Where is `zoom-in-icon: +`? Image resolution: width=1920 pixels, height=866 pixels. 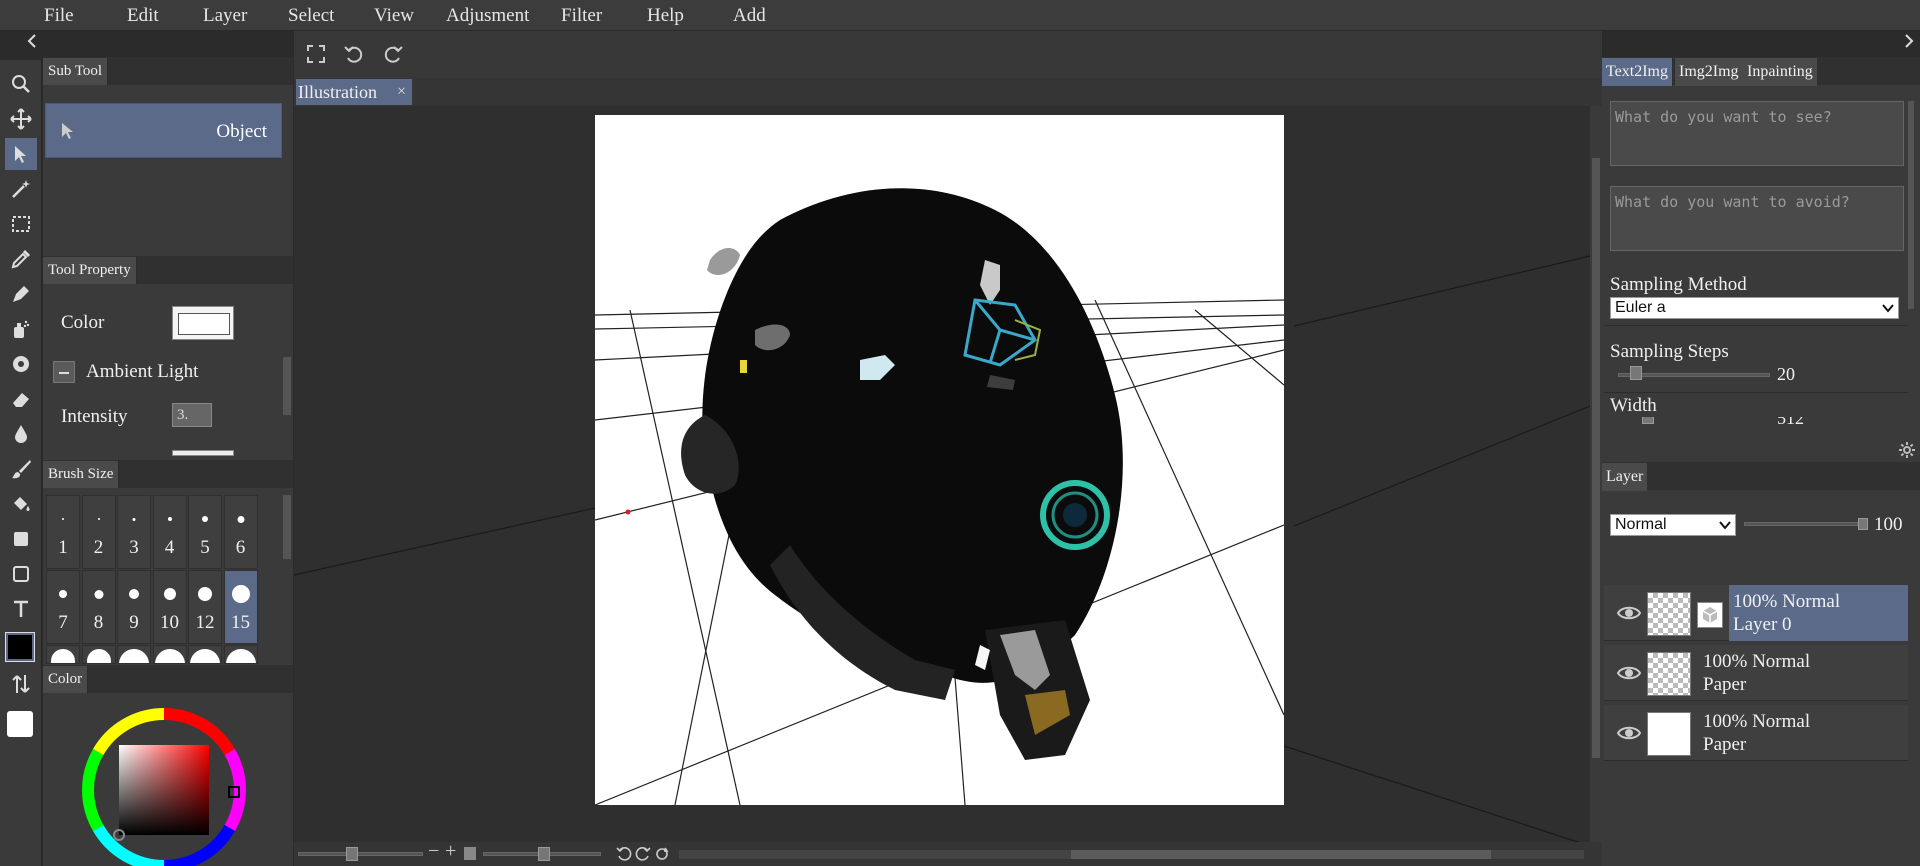
zoom-in-icon: + is located at coordinates (450, 851).